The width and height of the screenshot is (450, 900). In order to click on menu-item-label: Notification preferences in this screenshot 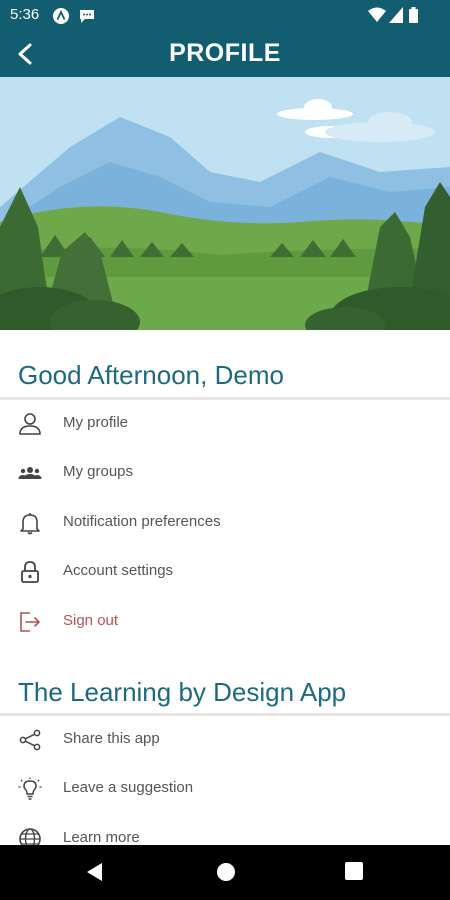, I will do `click(142, 521)`.